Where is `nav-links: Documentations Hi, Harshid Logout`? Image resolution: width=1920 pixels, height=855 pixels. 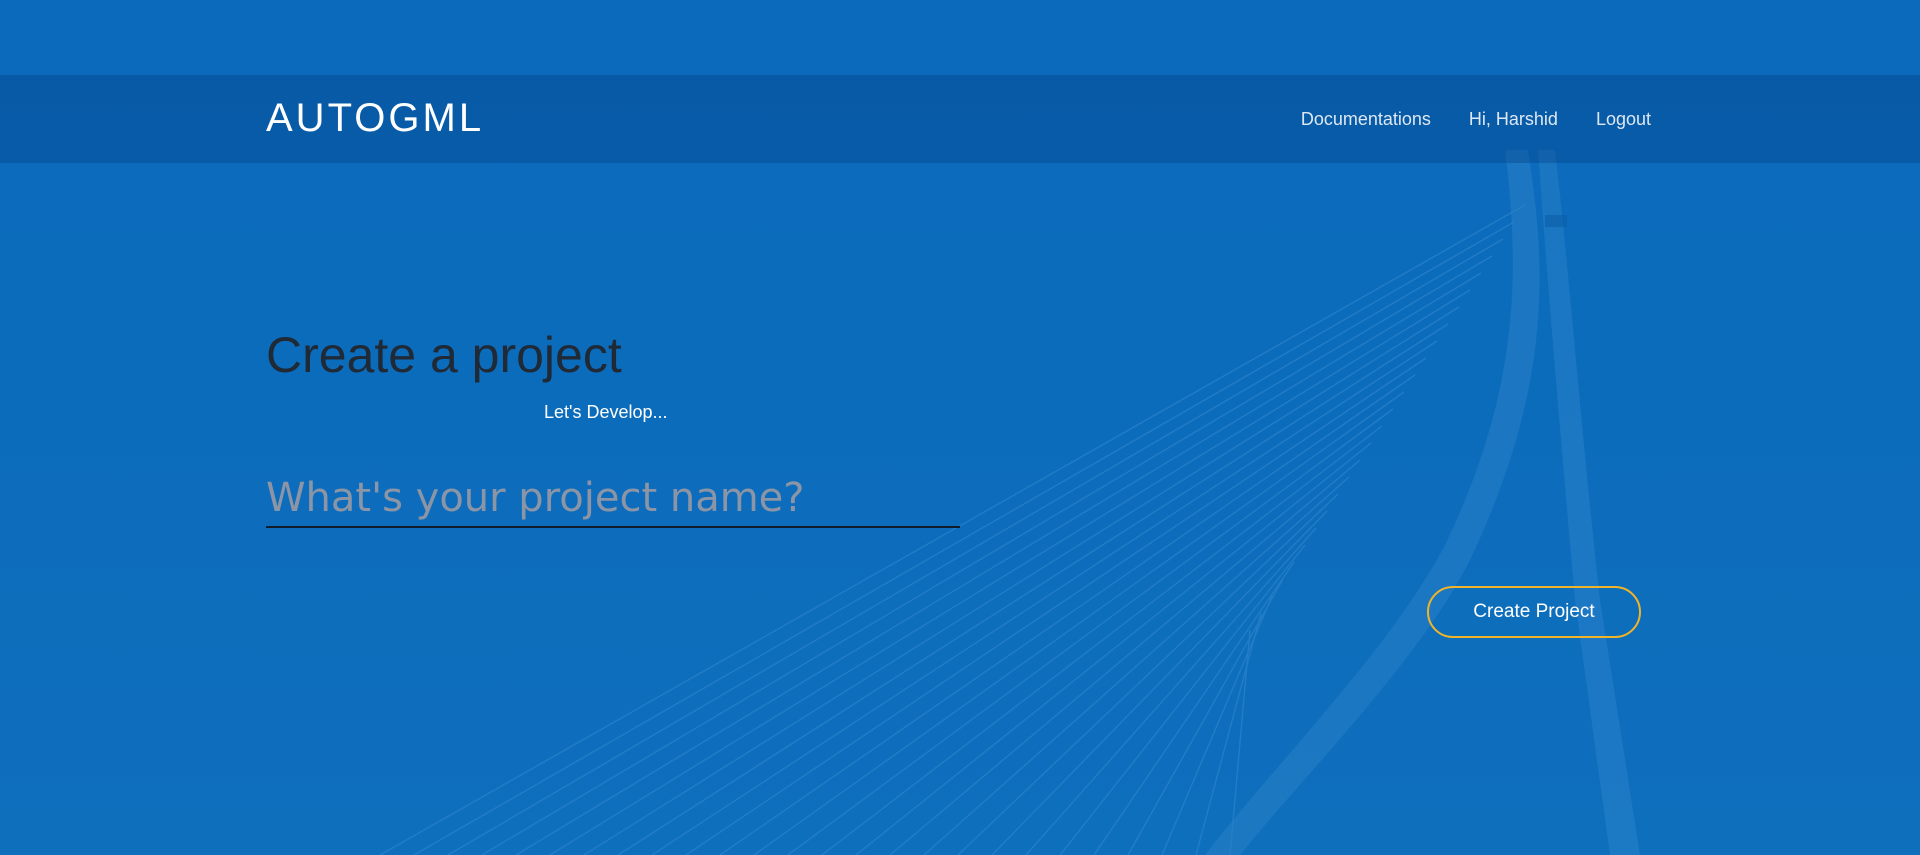
nav-links: Documentations Hi, Harshid Logout is located at coordinates (1476, 119).